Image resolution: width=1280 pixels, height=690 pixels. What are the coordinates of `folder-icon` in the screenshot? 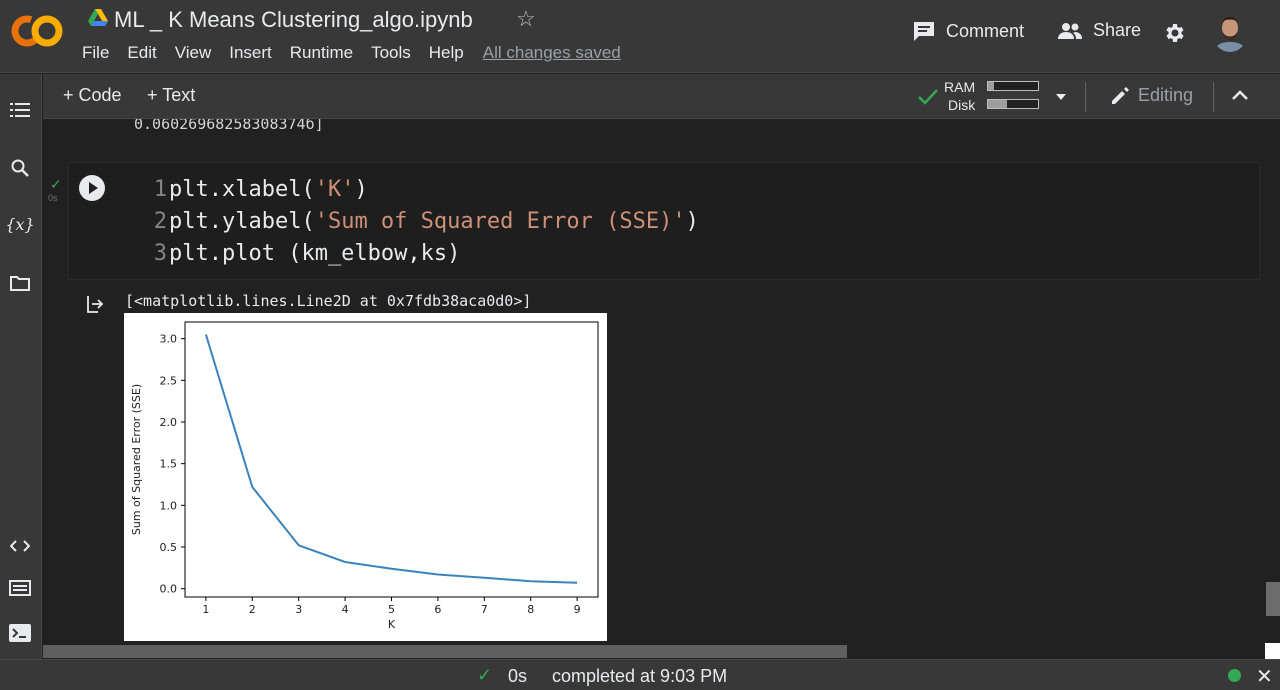 It's located at (20, 283).